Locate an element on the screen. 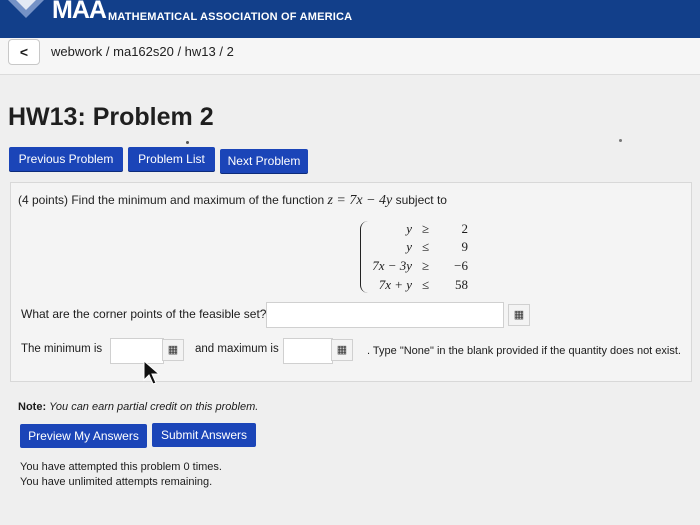 The width and height of the screenshot is (700, 525). constraint-rhs: 9 is located at coordinates (465, 246).